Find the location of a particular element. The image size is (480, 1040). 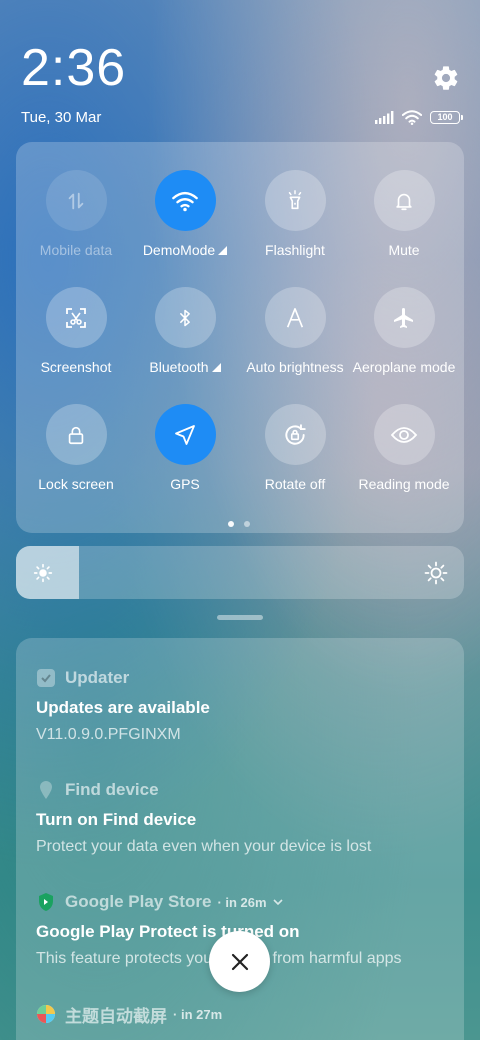

auto-brightness-icon is located at coordinates (295, 317).